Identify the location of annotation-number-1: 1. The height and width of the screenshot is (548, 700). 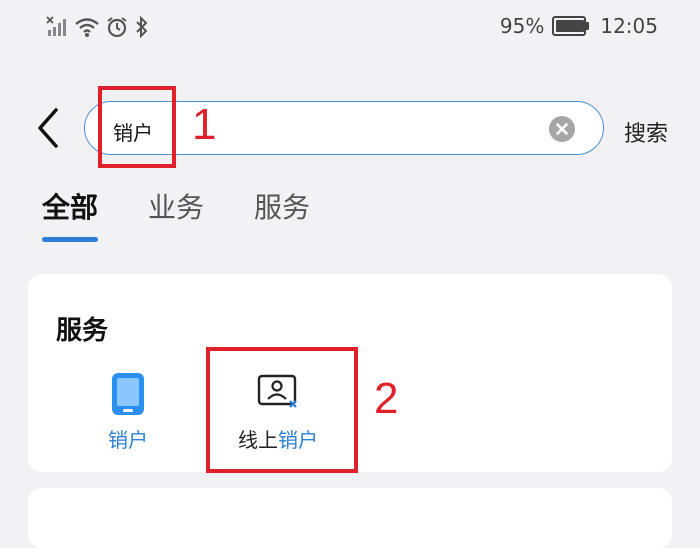
(204, 124).